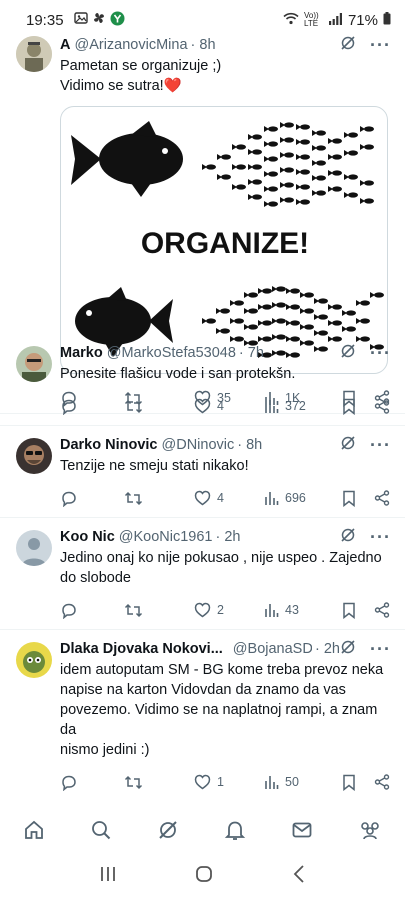 This screenshot has width=405, height=900. Describe the element at coordinates (34, 832) in the screenshot. I see `home-icon` at that location.